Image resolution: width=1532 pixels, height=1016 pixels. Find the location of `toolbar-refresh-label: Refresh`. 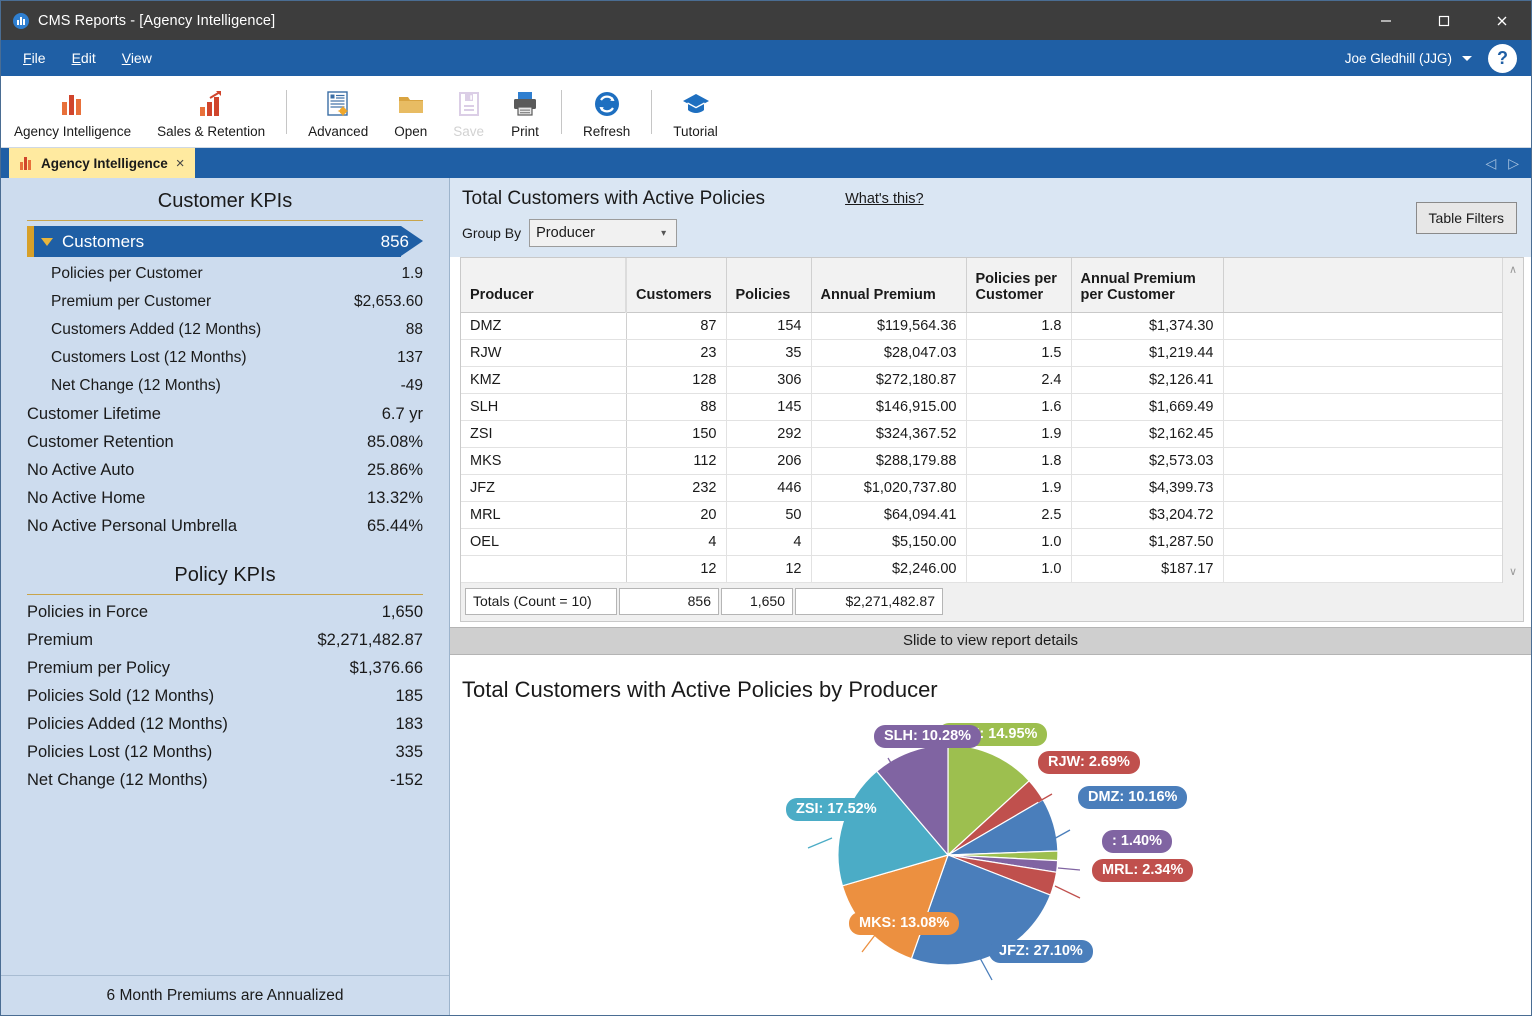

toolbar-refresh-label: Refresh is located at coordinates (607, 131).